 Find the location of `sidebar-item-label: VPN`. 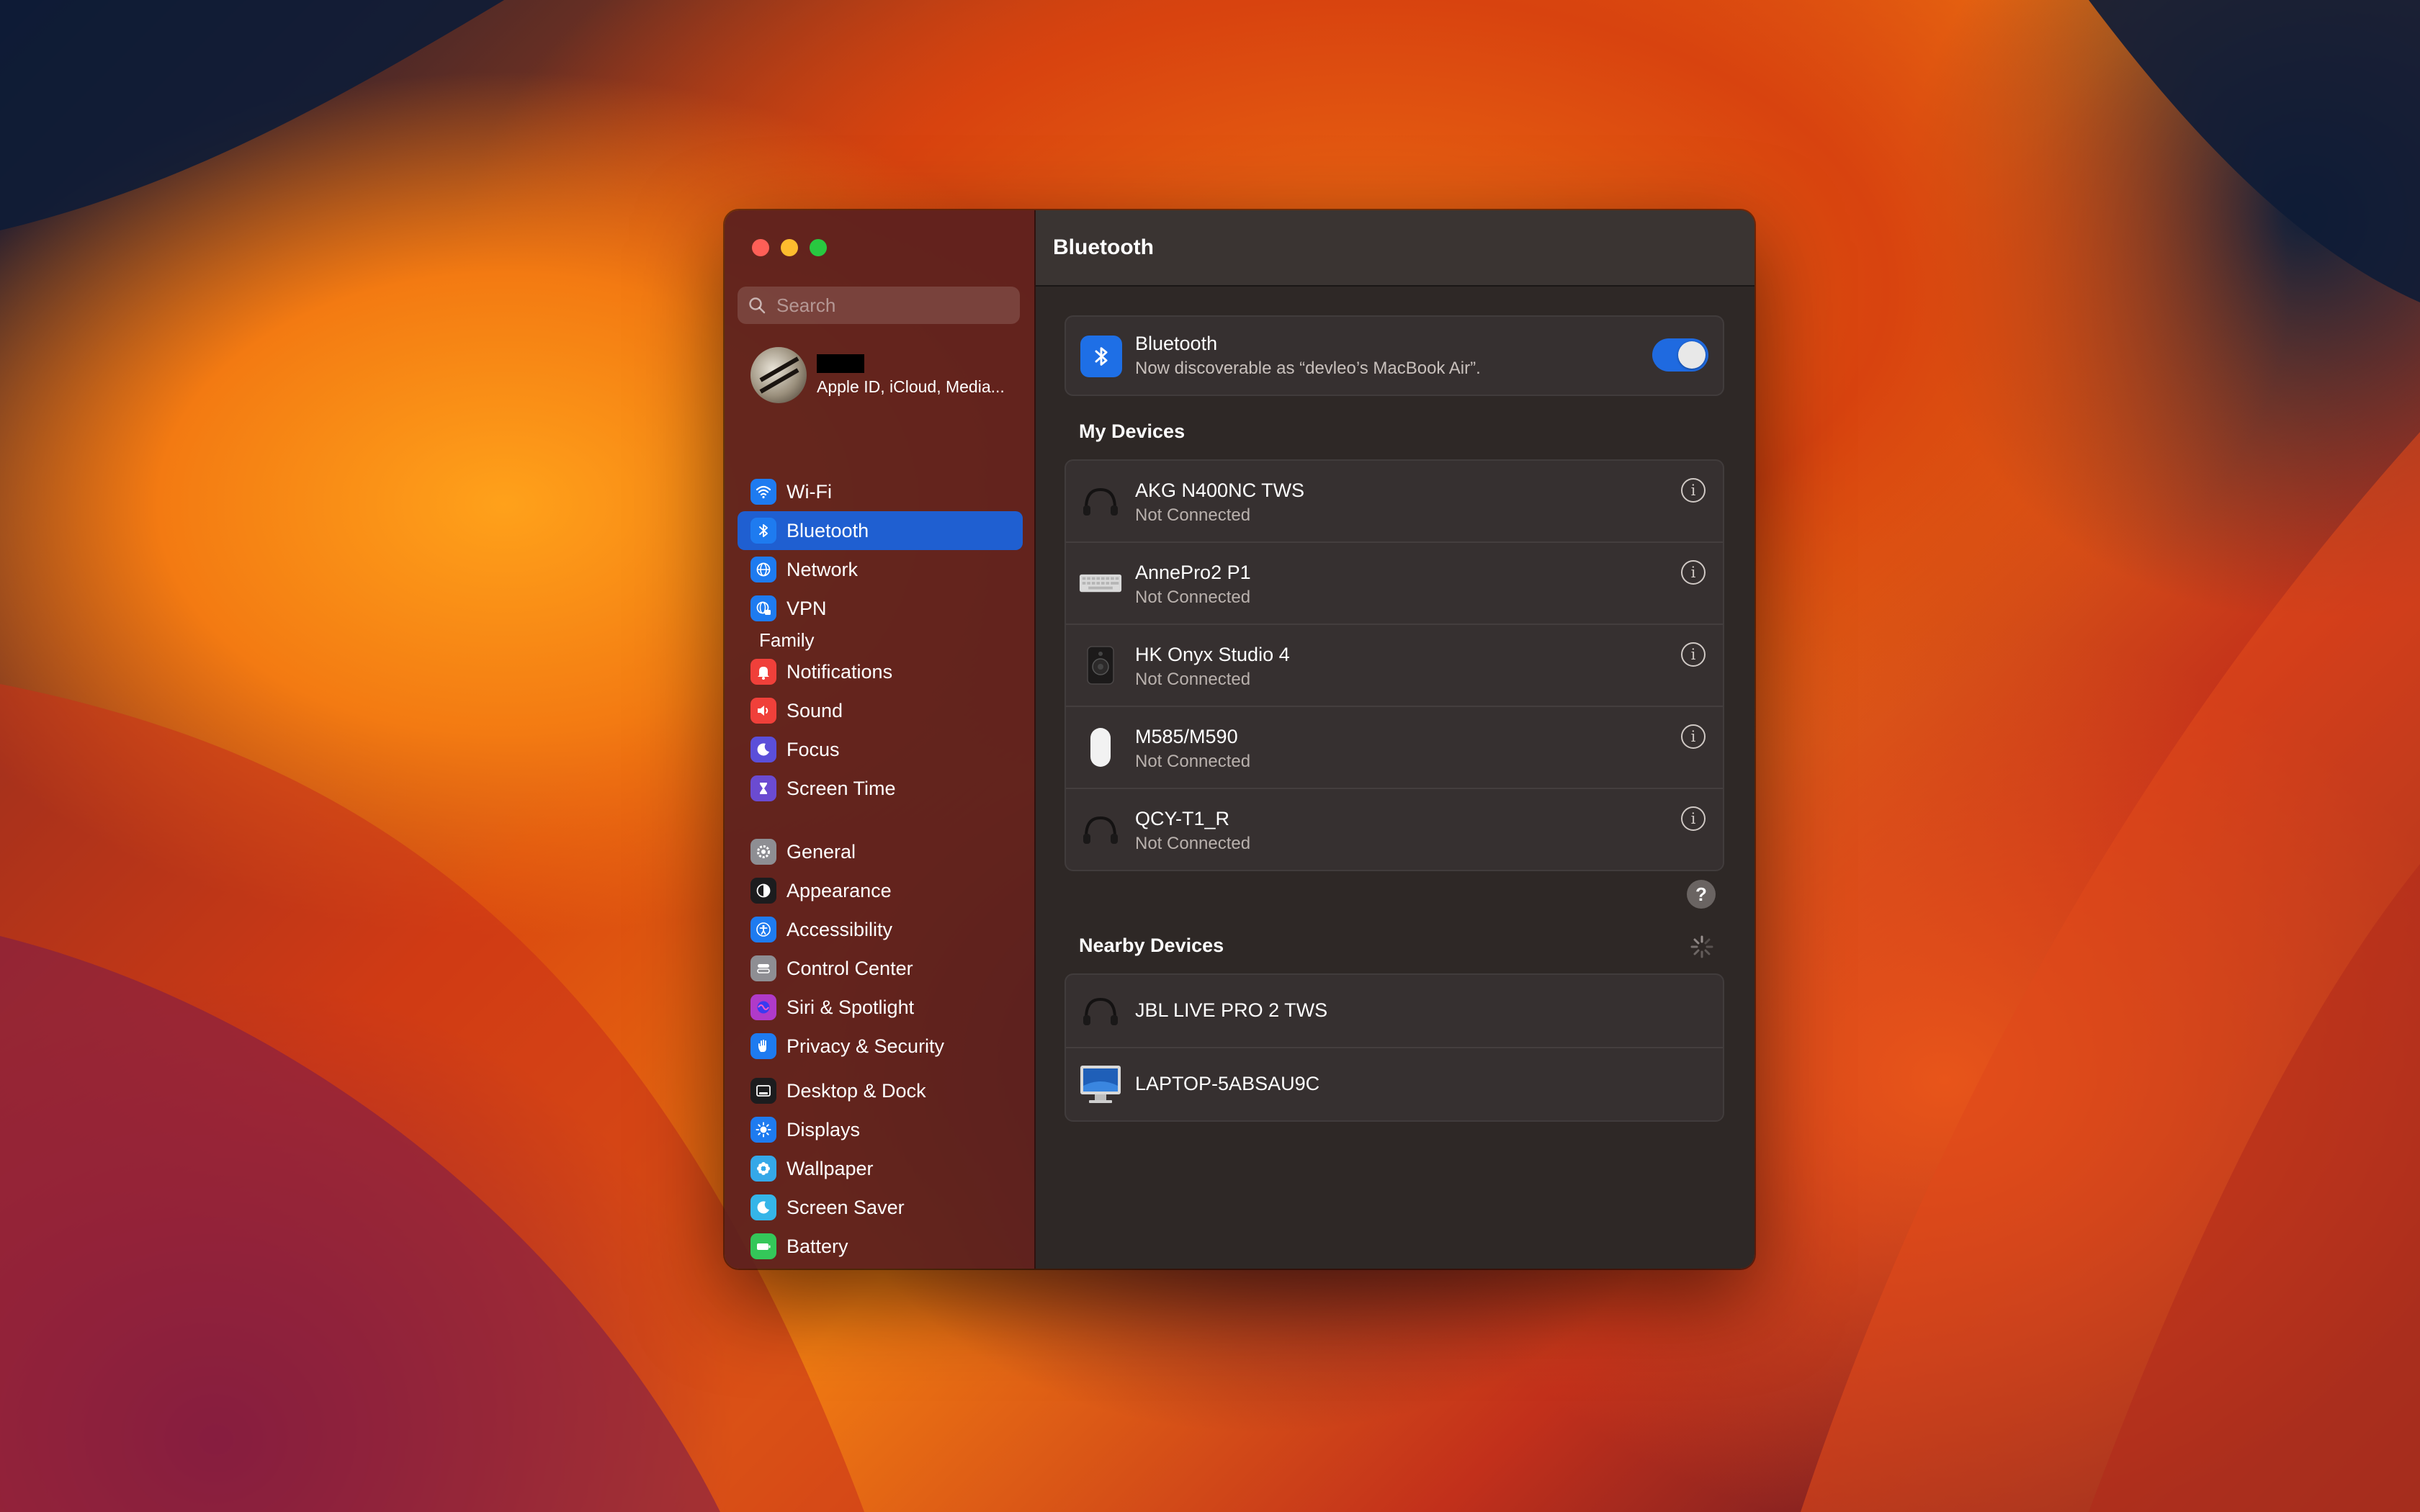

sidebar-item-label: VPN is located at coordinates (807, 608).